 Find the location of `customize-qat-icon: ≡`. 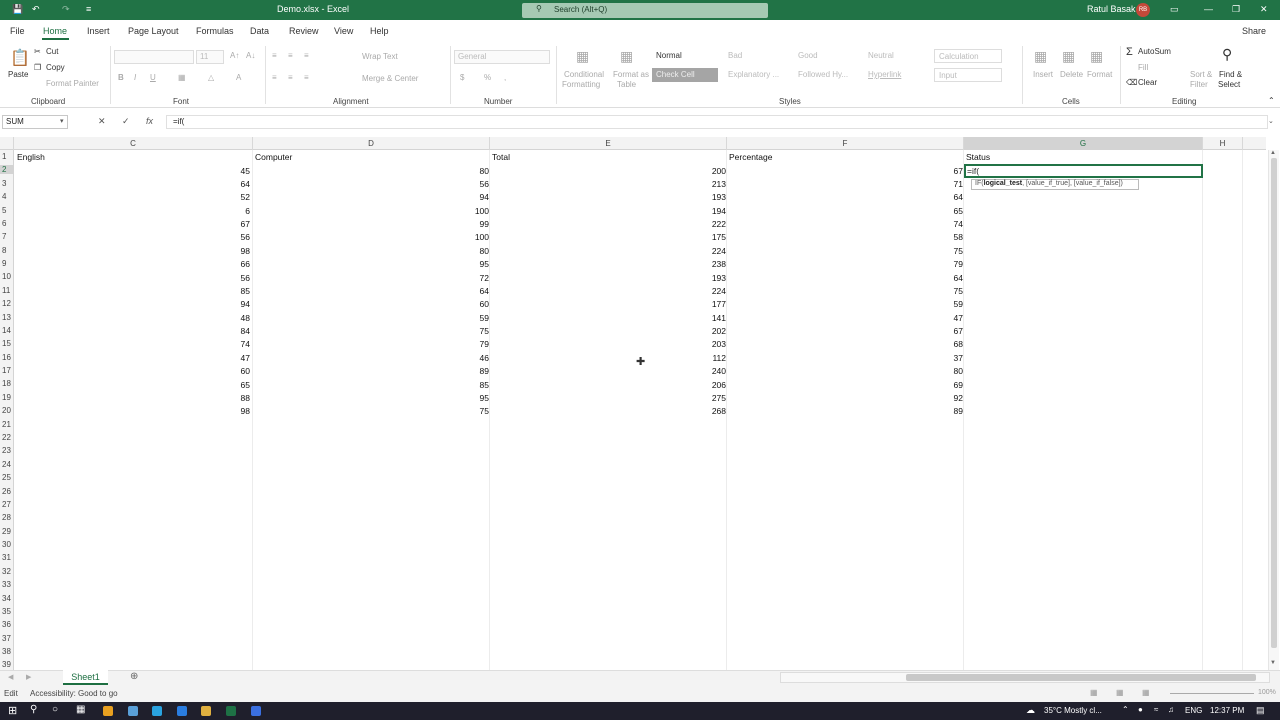

customize-qat-icon: ≡ is located at coordinates (88, 9).